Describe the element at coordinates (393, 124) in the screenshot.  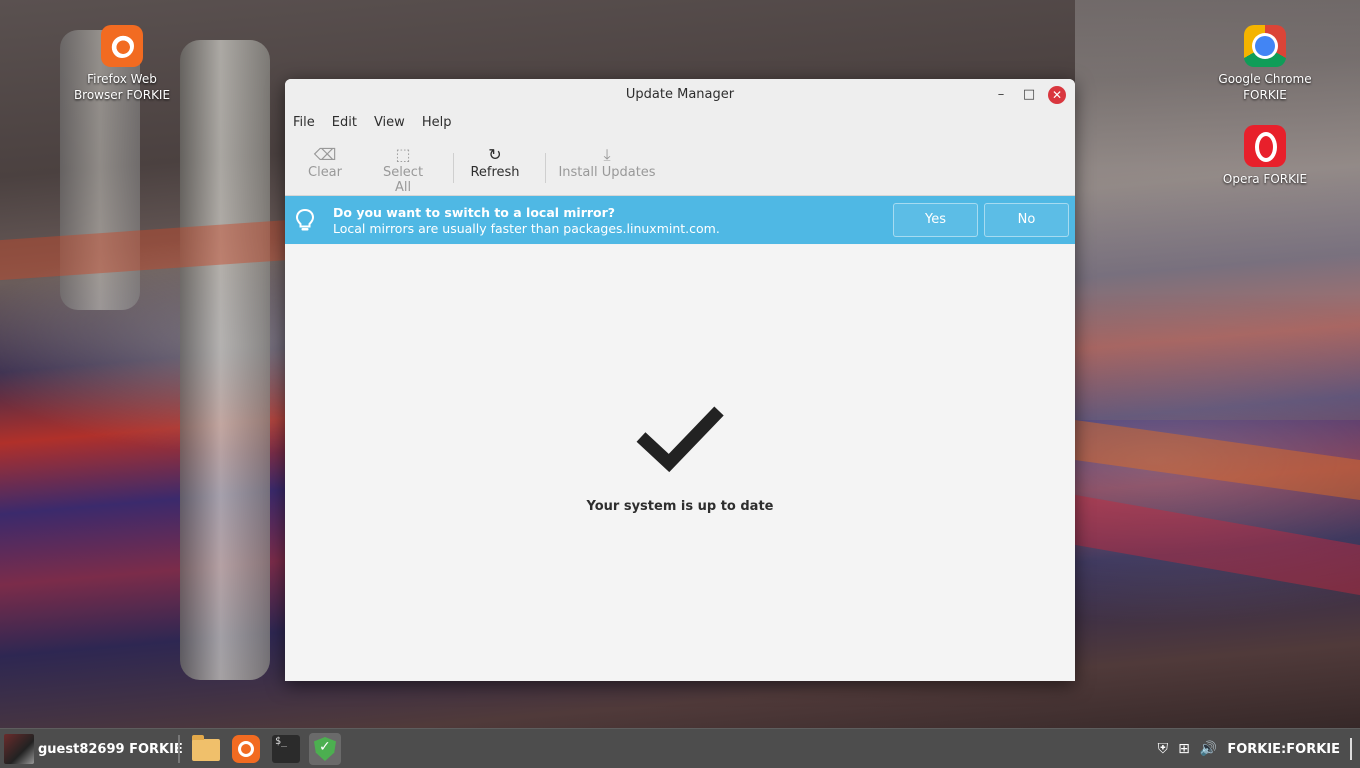
I see `menu-view: View` at that location.